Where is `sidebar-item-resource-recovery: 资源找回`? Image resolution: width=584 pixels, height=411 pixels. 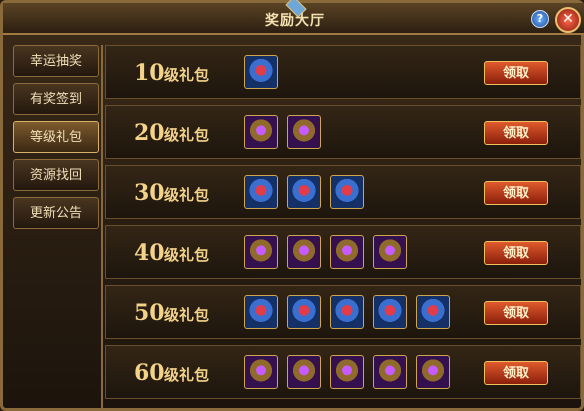 sidebar-item-resource-recovery: 资源找回 is located at coordinates (56, 175).